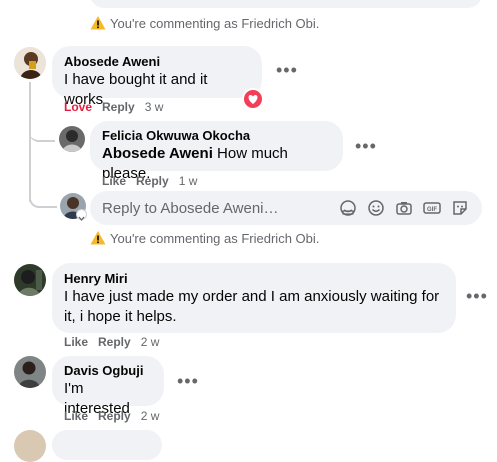 The height and width of the screenshot is (462, 497). I want to click on reply-actions: Like Reply 1 w, so click(154, 181).